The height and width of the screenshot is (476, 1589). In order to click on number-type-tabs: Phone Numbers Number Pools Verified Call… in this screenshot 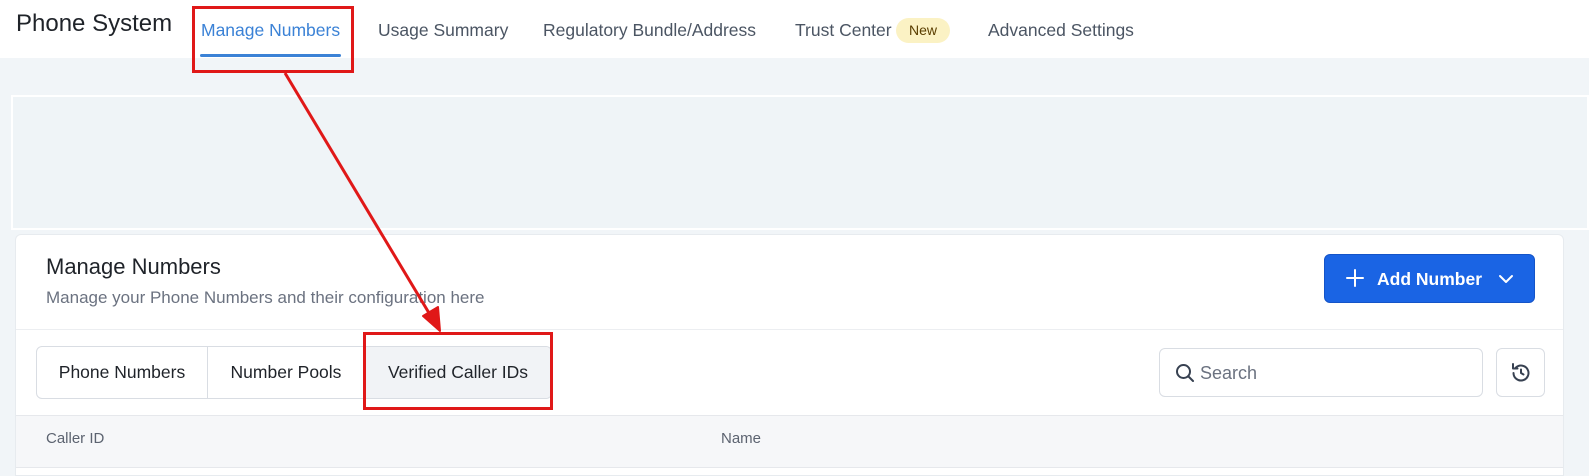, I will do `click(294, 372)`.